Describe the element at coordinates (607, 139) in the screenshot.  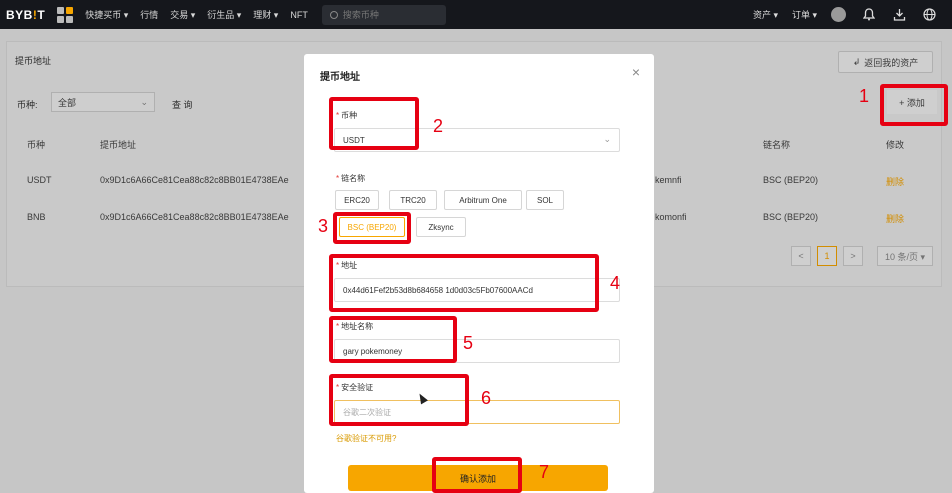
I see `chevron-down-icon: ⌄` at that location.